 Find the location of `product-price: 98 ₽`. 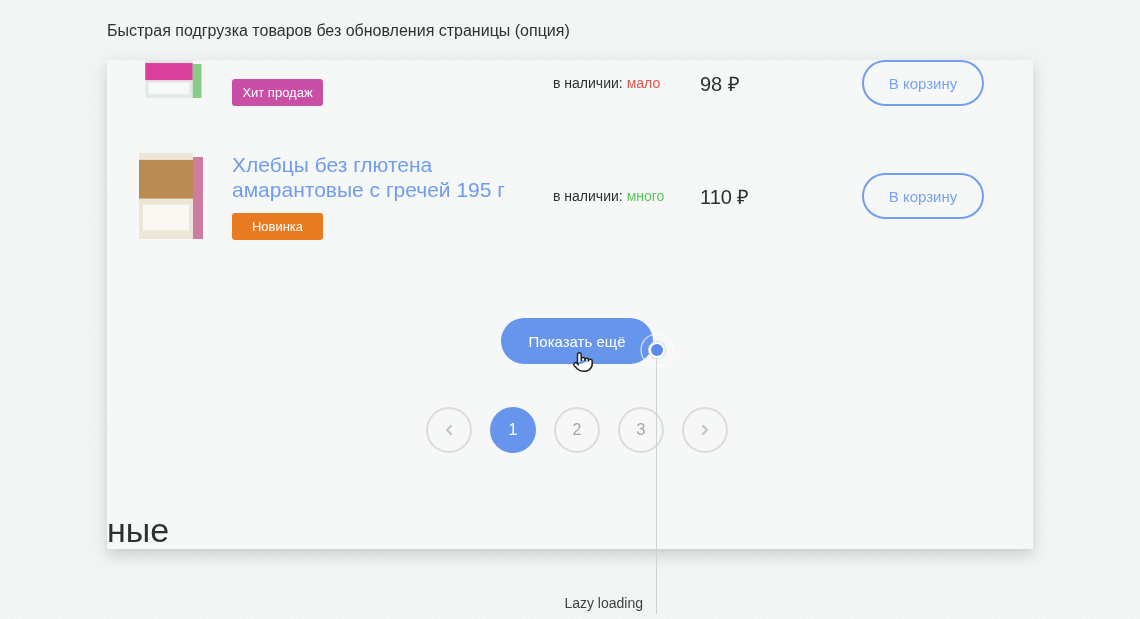

product-price: 98 ₽ is located at coordinates (720, 84).